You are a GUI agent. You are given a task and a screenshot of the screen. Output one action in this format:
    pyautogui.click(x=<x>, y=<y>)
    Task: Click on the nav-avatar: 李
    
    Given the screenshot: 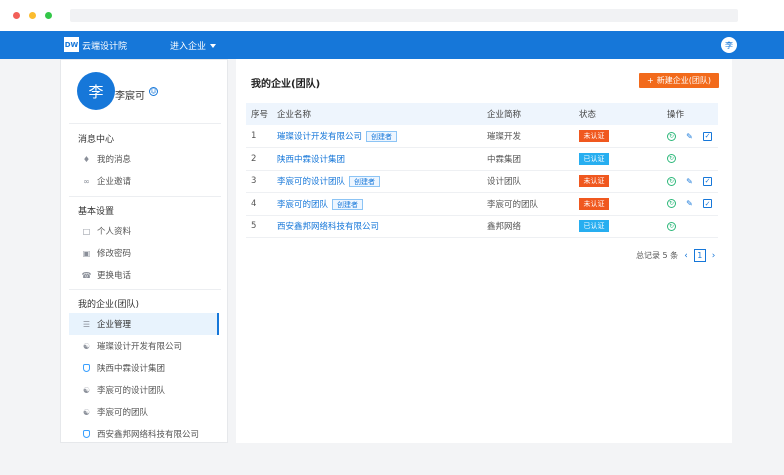 What is the action you would take?
    pyautogui.click(x=729, y=45)
    